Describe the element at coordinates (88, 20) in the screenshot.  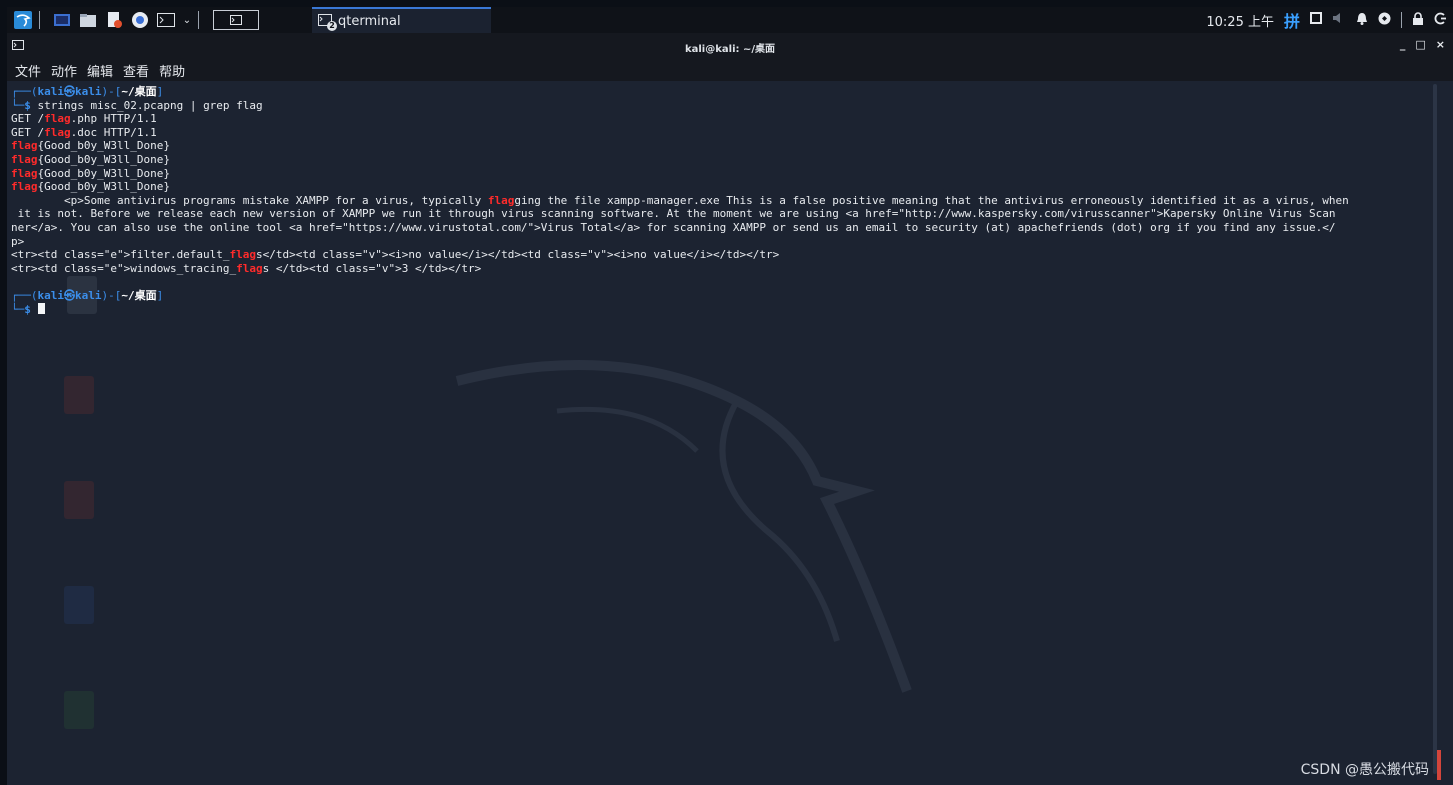
I see `file-manager-icon` at that location.